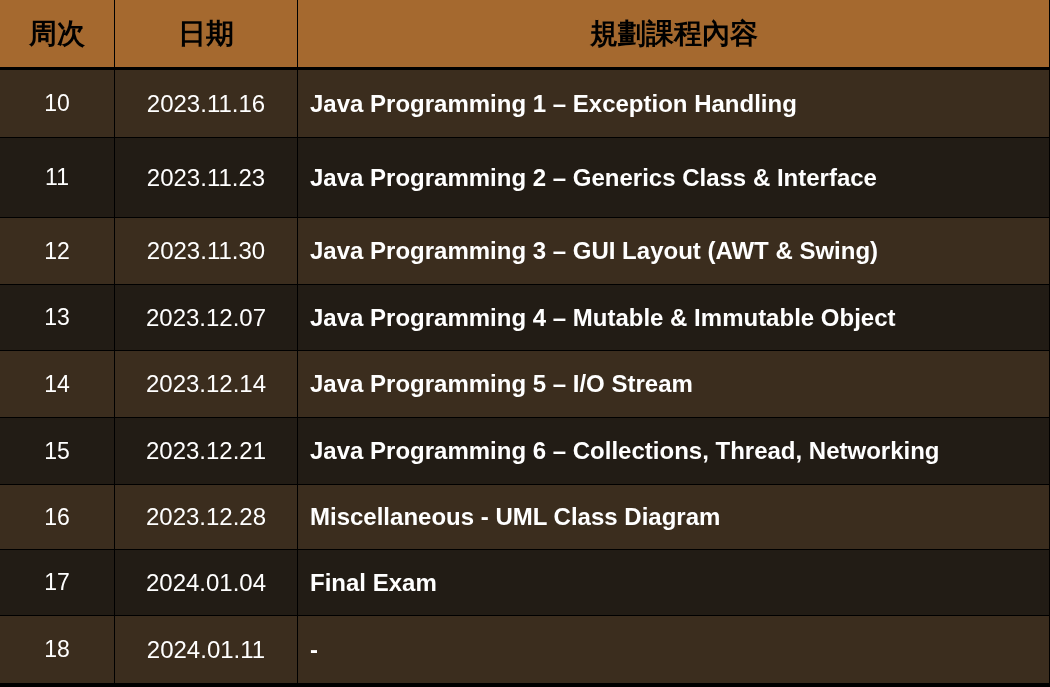 This screenshot has height=687, width=1050. Describe the element at coordinates (206, 517) in the screenshot. I see `table-cell: 2023.12.28` at that location.